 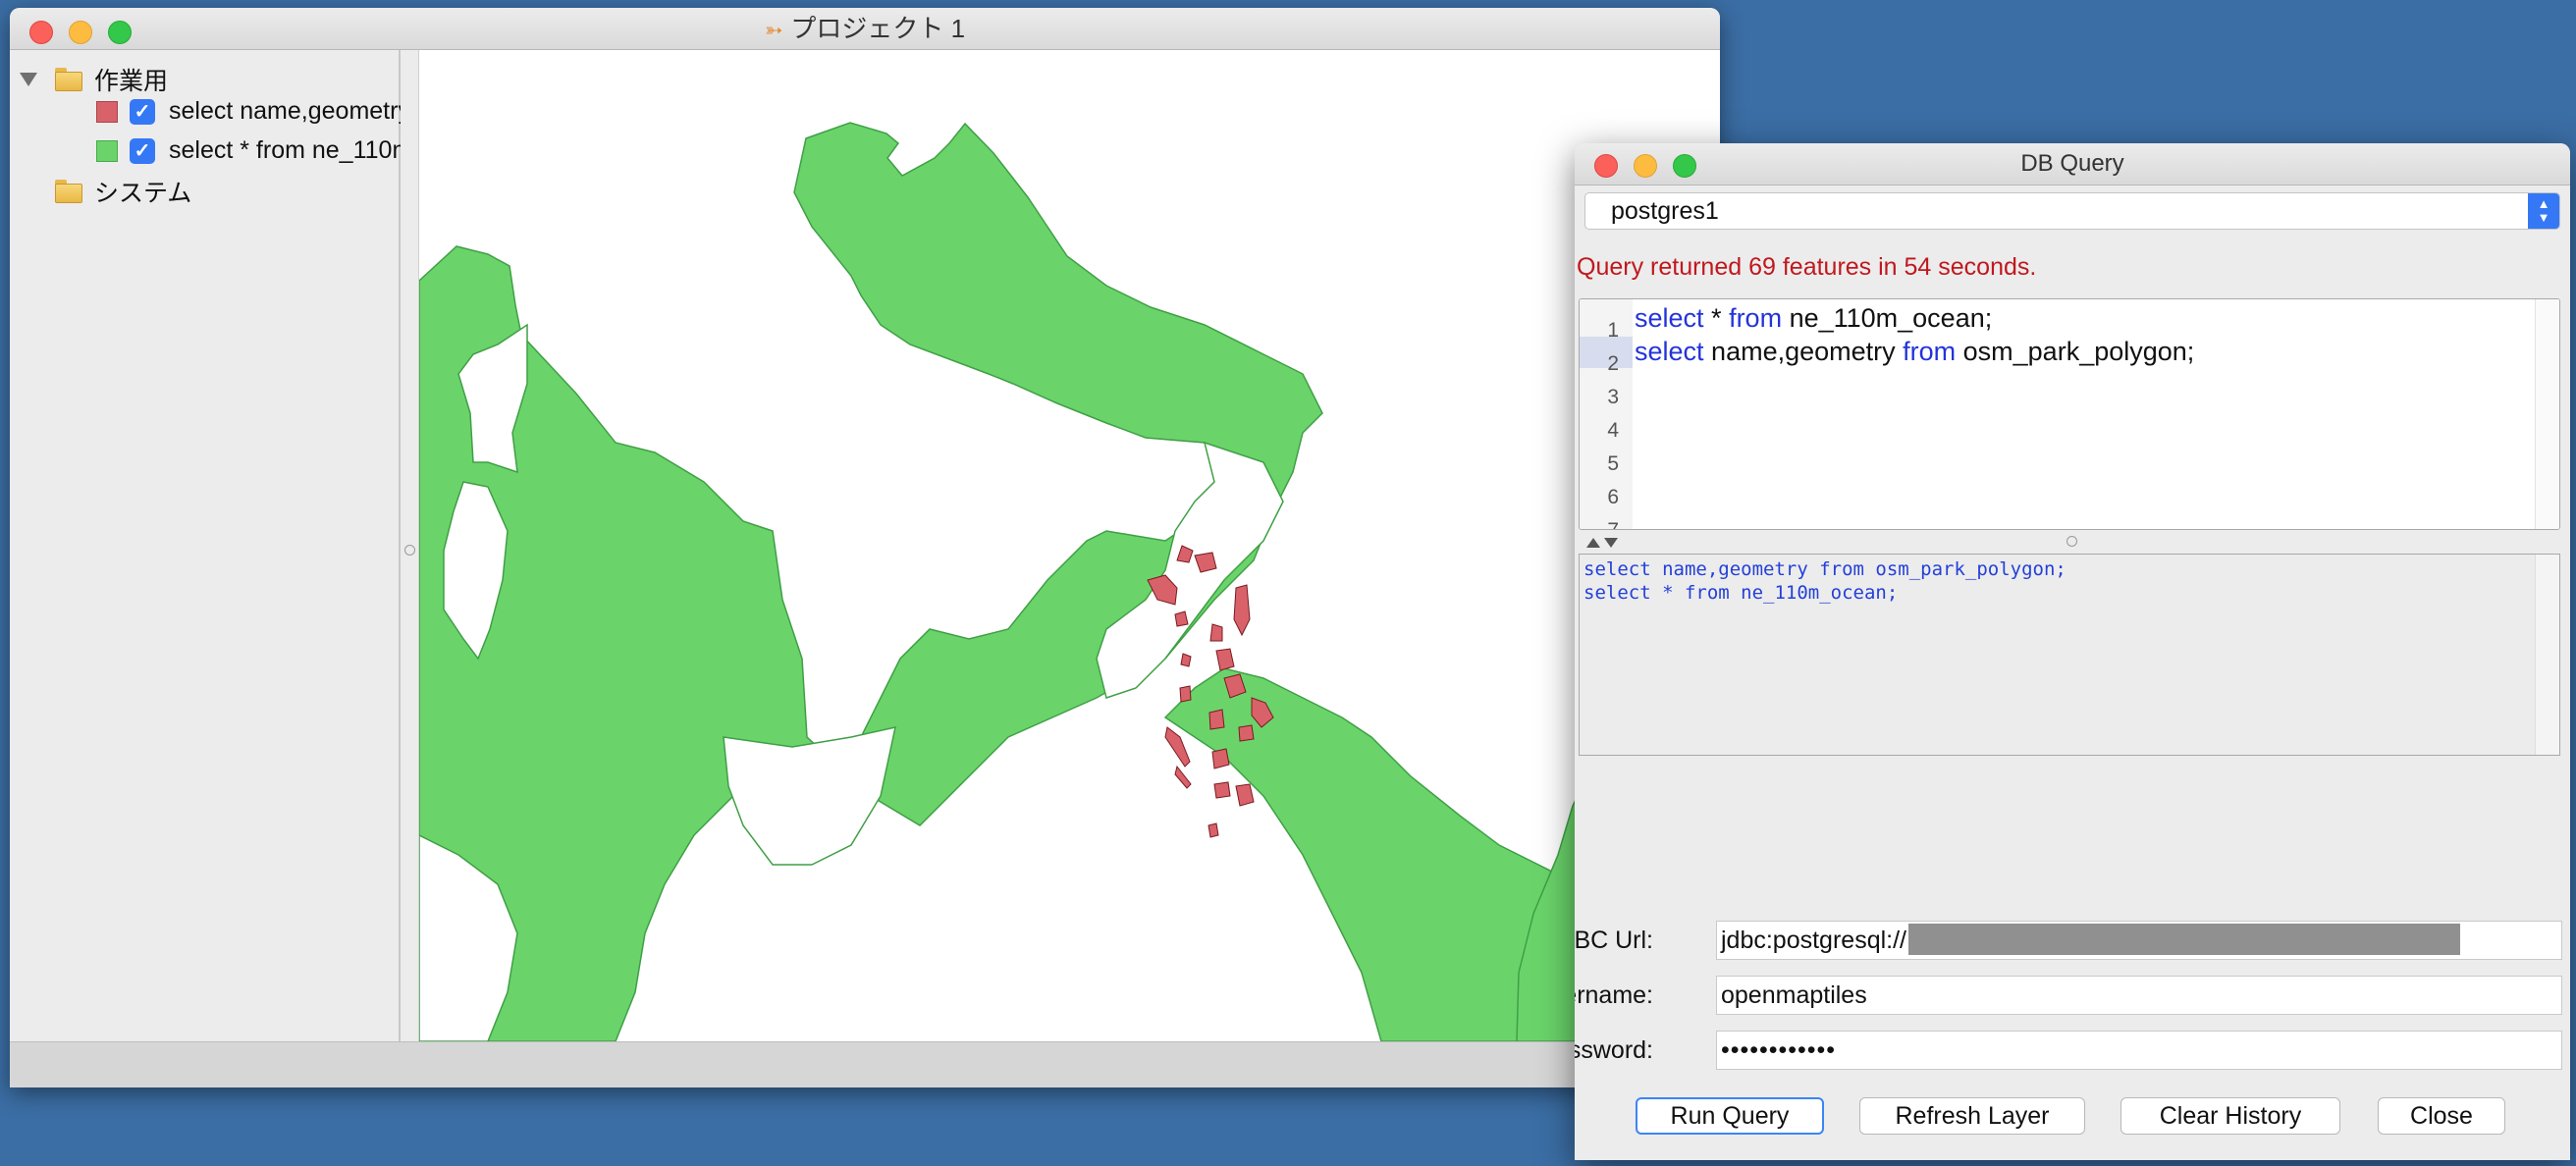 I want to click on code-line-1: select * from ne_110m_ocean;, so click(x=1813, y=318).